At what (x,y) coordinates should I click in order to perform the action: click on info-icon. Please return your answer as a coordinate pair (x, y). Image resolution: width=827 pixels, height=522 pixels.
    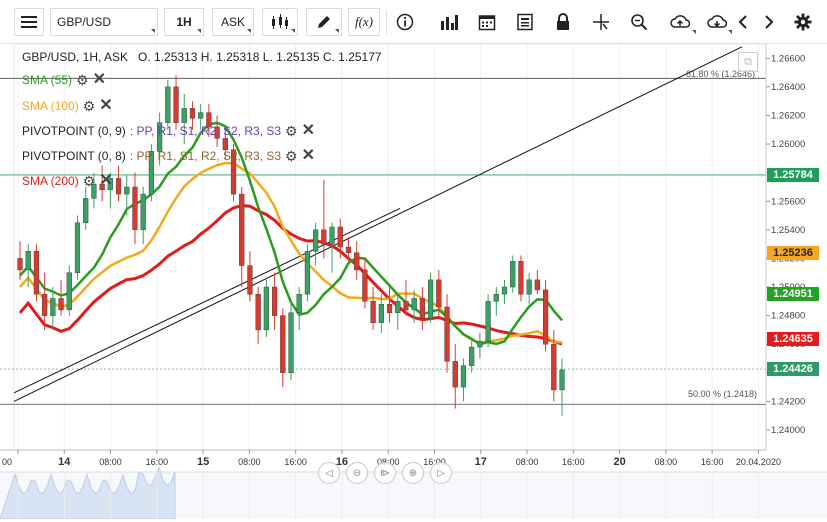
    Looking at the image, I should click on (405, 22).